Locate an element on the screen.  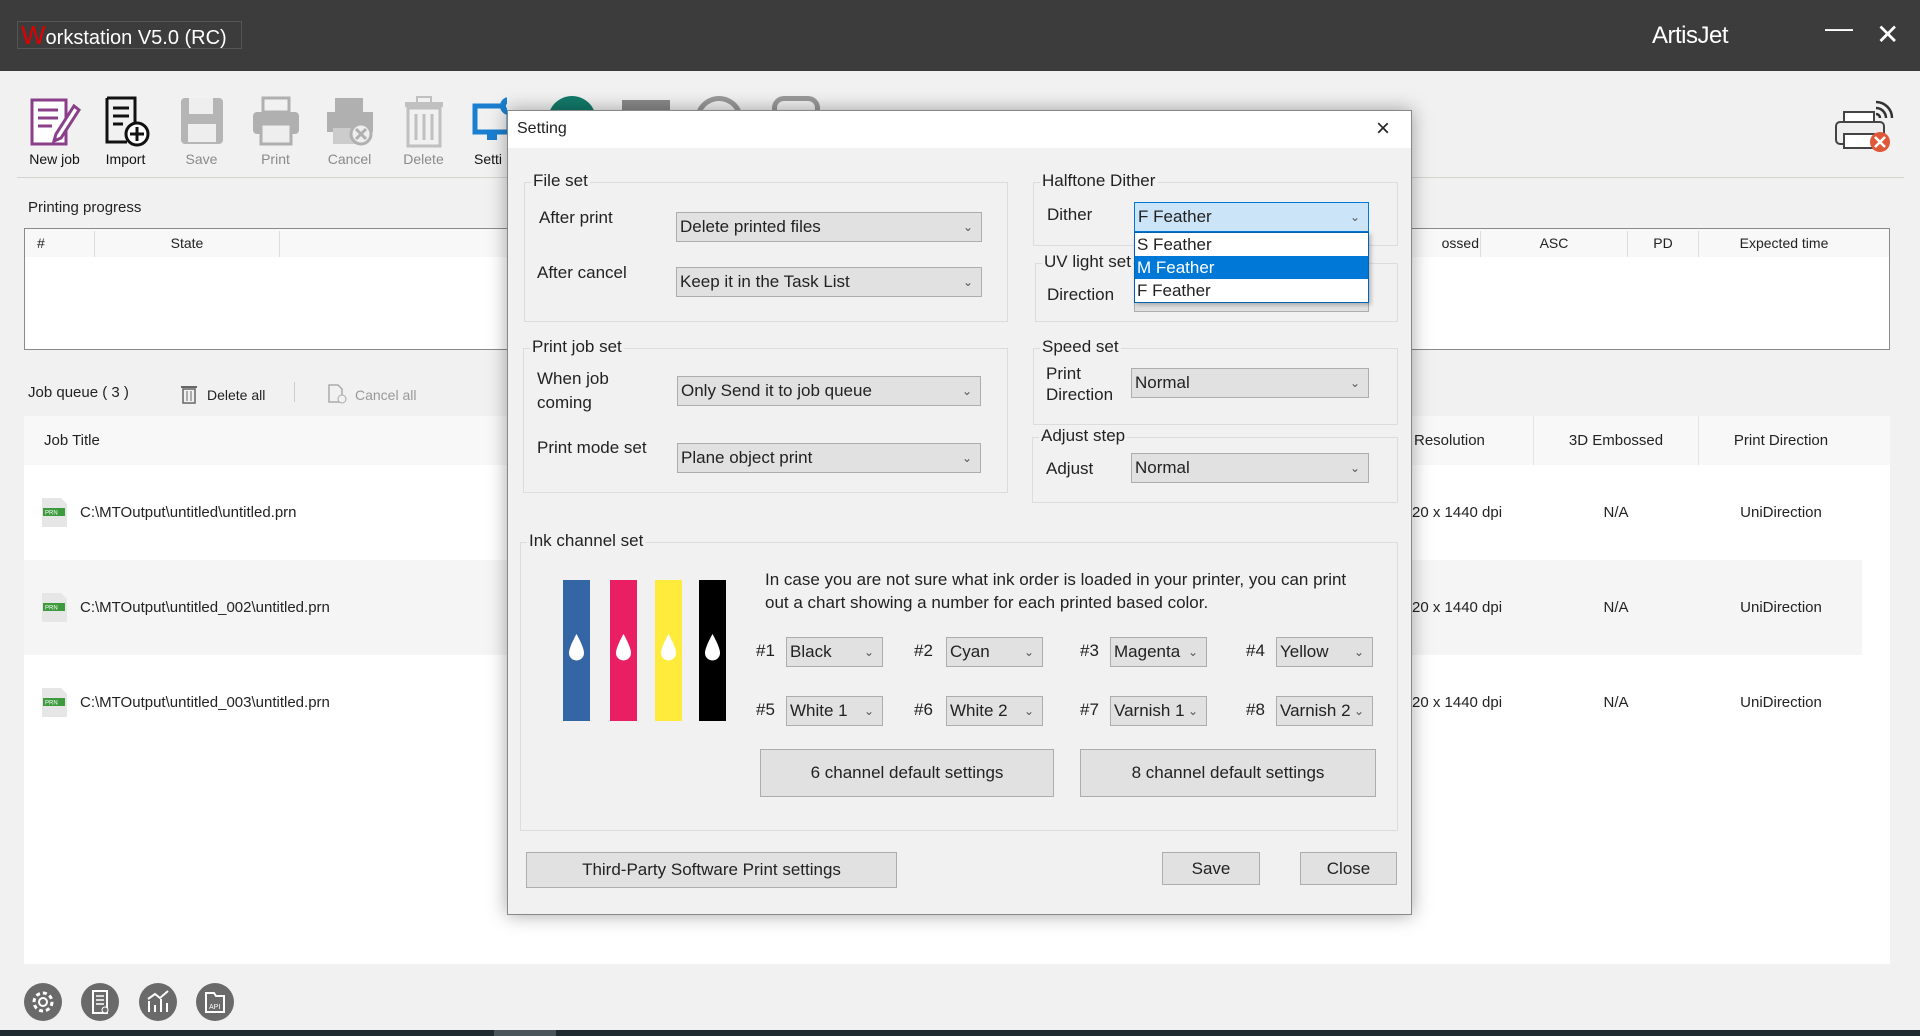
dialog-close-icon: × is located at coordinates (1383, 129).